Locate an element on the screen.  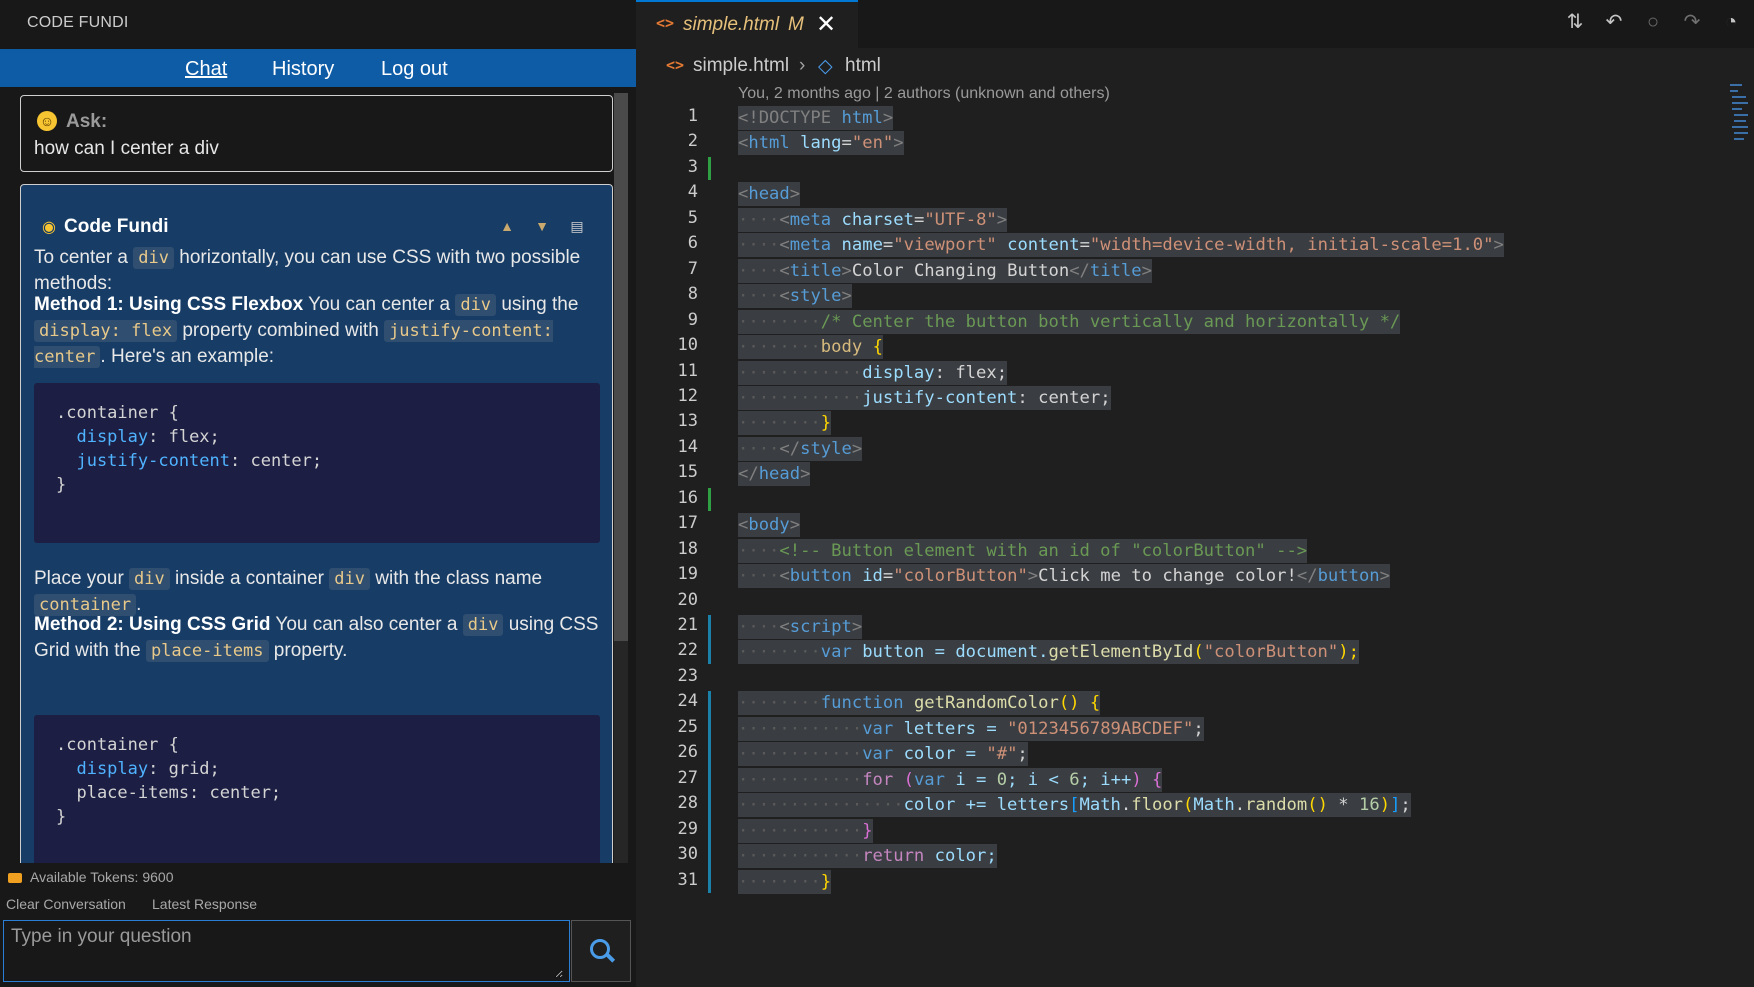
code-token: = is located at coordinates (1084, 245).